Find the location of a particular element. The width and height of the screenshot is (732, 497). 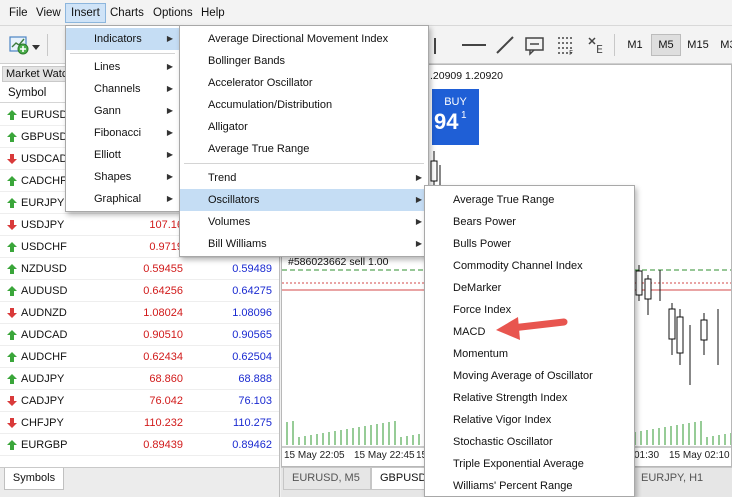

oscillators-menu-item: Bulls Power is located at coordinates (529, 244).